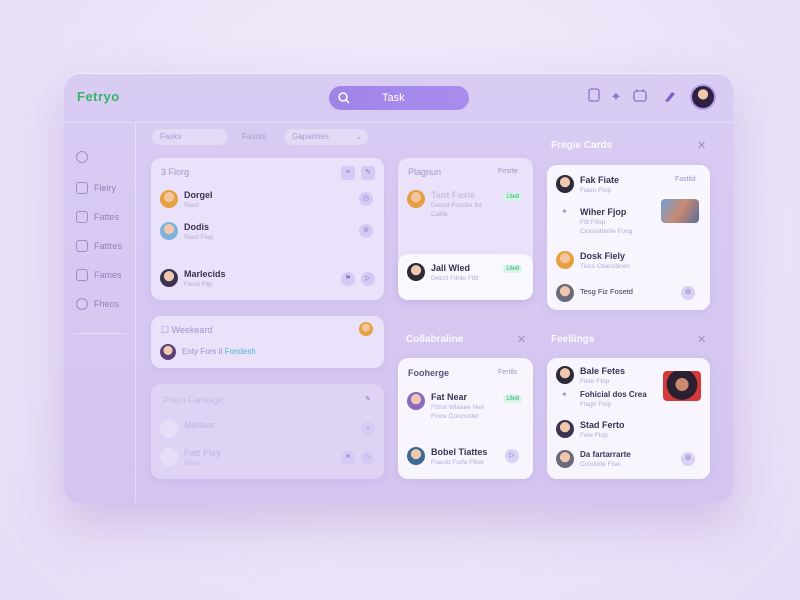 The image size is (800, 600). Describe the element at coordinates (685, 179) in the screenshot. I see `card-link: Fastild` at that location.